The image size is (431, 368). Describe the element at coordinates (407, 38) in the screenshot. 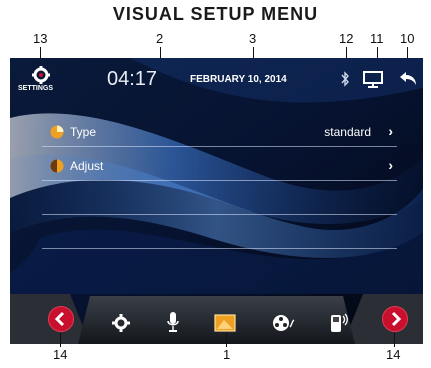

I see `callout-10: 10` at that location.